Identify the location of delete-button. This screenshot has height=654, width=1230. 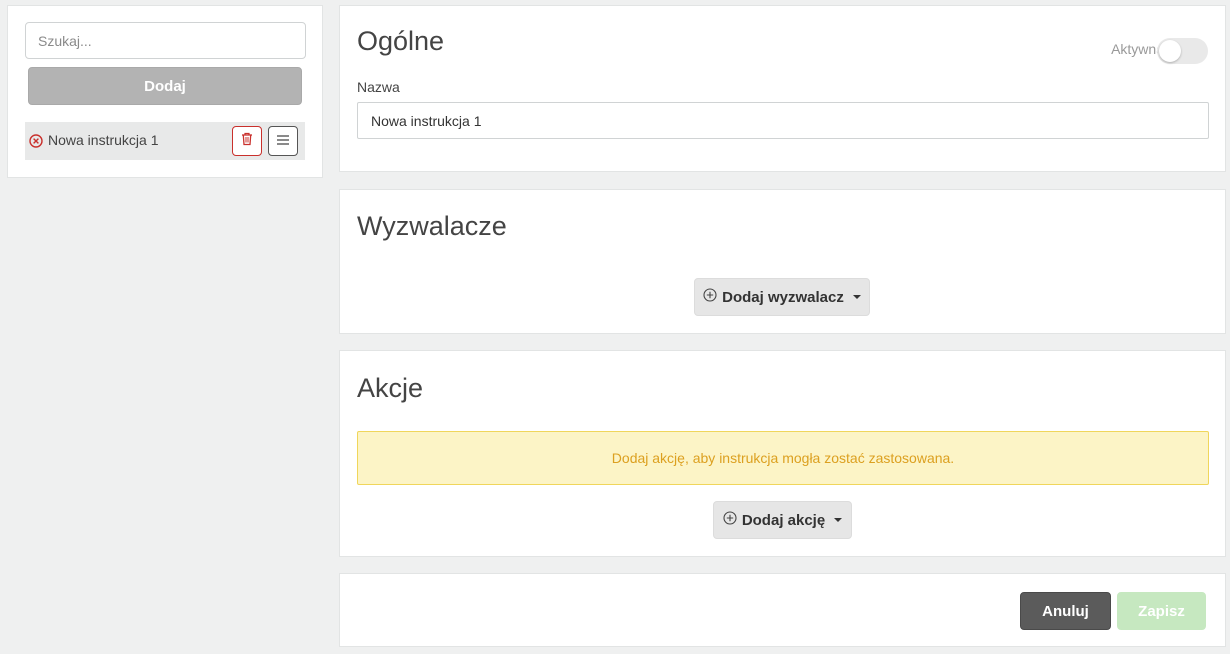
(247, 141).